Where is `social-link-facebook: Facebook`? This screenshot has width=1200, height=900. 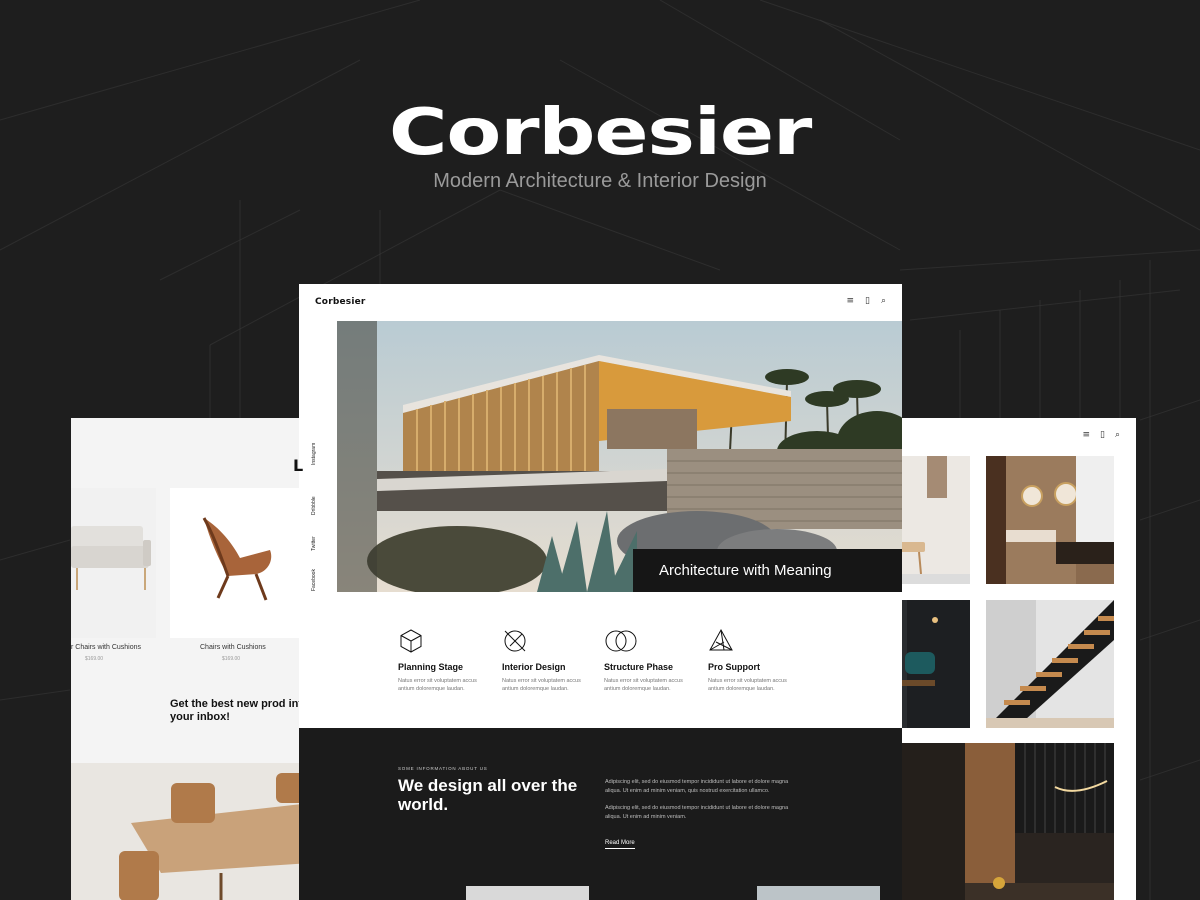 social-link-facebook: Facebook is located at coordinates (314, 580).